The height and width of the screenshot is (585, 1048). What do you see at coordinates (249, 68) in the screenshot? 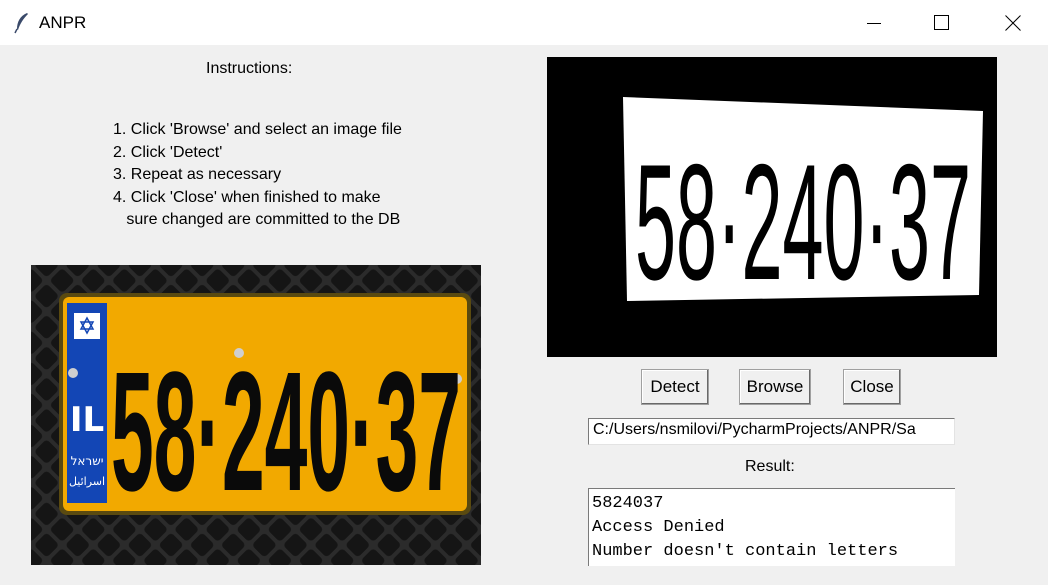
I see `instructions-heading: Instructions:` at bounding box center [249, 68].